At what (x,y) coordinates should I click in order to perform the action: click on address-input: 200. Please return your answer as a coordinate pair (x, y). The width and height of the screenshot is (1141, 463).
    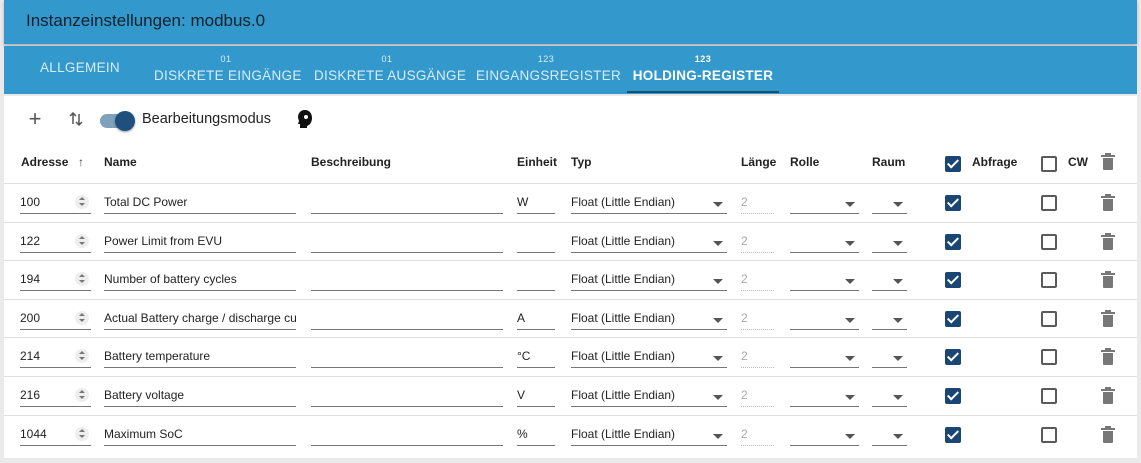
    Looking at the image, I should click on (55, 319).